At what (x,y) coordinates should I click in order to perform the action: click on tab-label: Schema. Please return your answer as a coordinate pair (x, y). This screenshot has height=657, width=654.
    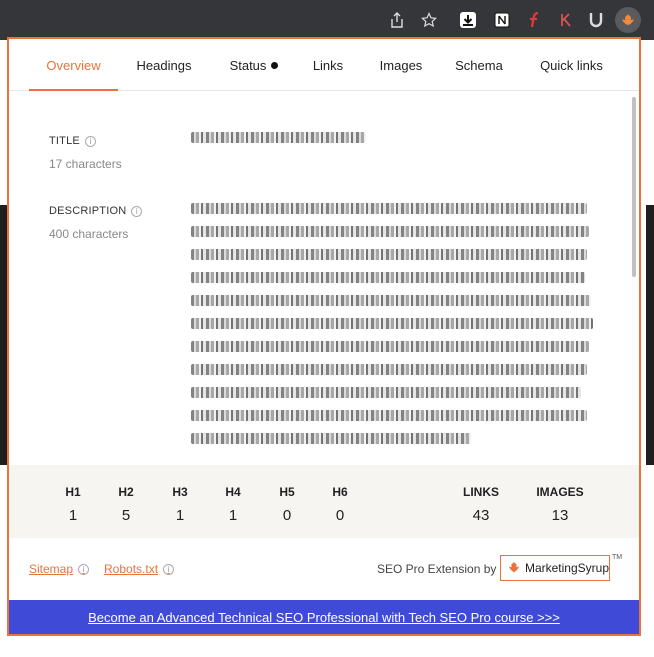
    Looking at the image, I should click on (479, 65).